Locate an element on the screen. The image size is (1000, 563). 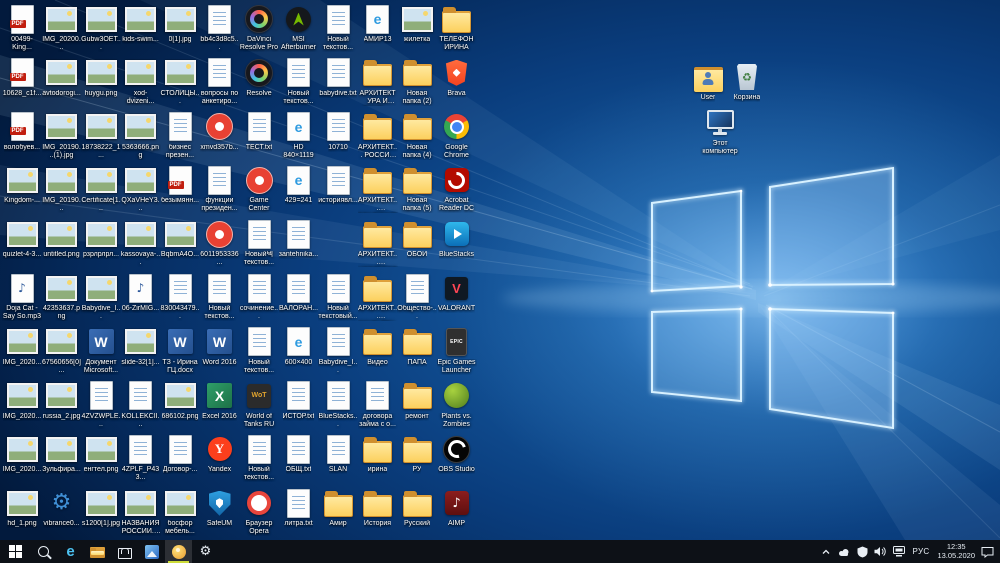
network-icon is located at coordinates (898, 551).